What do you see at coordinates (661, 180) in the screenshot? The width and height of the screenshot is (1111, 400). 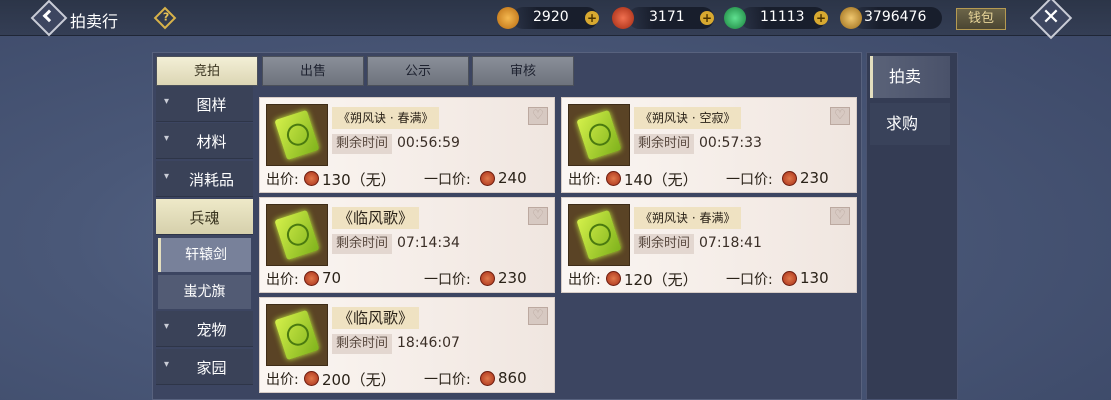 I see `bid-value: 140（无）` at bounding box center [661, 180].